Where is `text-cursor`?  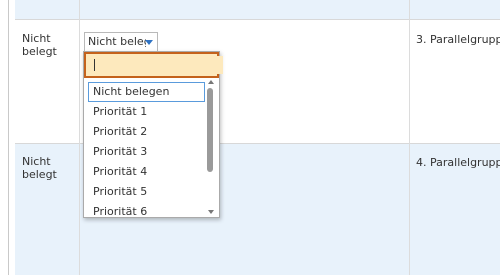 text-cursor is located at coordinates (94, 65).